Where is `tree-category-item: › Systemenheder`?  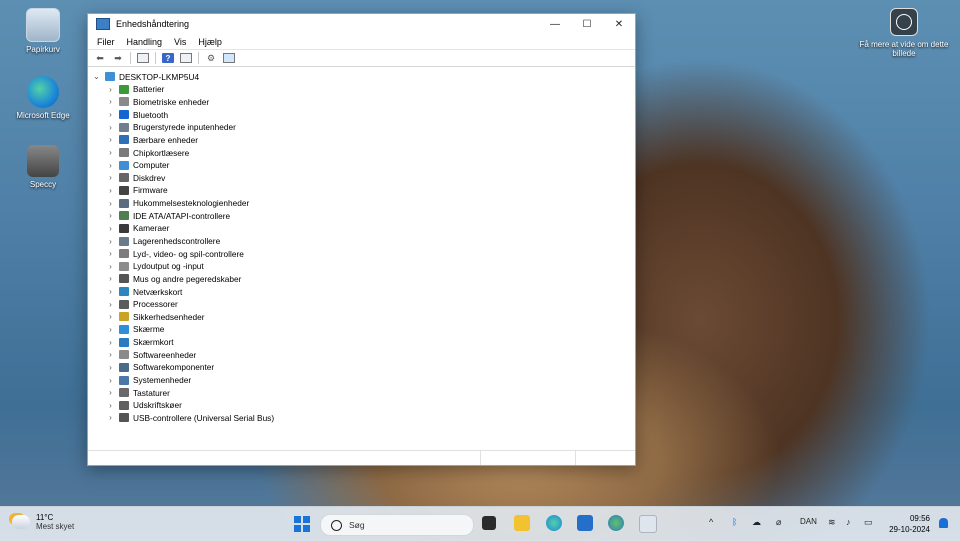
tree-category-item: › Systemenheder is located at coordinates (361, 380).